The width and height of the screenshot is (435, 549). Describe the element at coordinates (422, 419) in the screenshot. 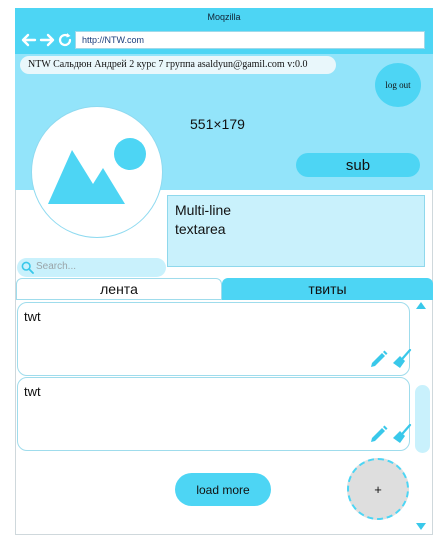

I see `scrollbar-thumb` at that location.